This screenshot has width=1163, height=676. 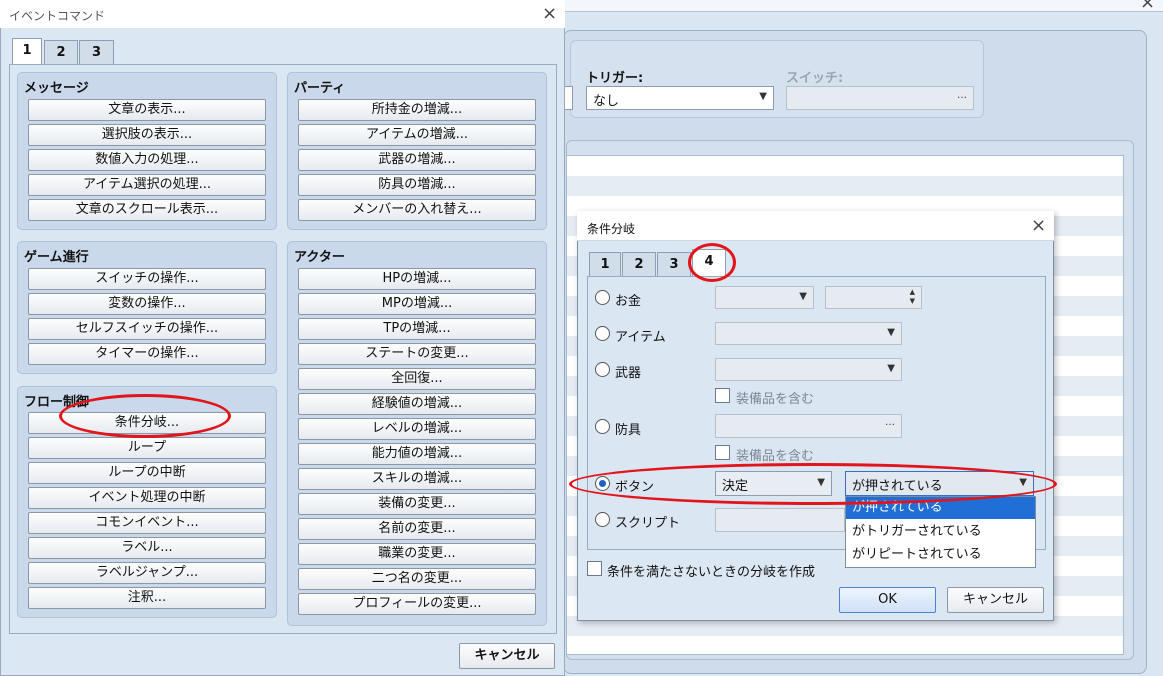 What do you see at coordinates (764, 297) in the screenshot?
I see `money-operator-select: ▼` at bounding box center [764, 297].